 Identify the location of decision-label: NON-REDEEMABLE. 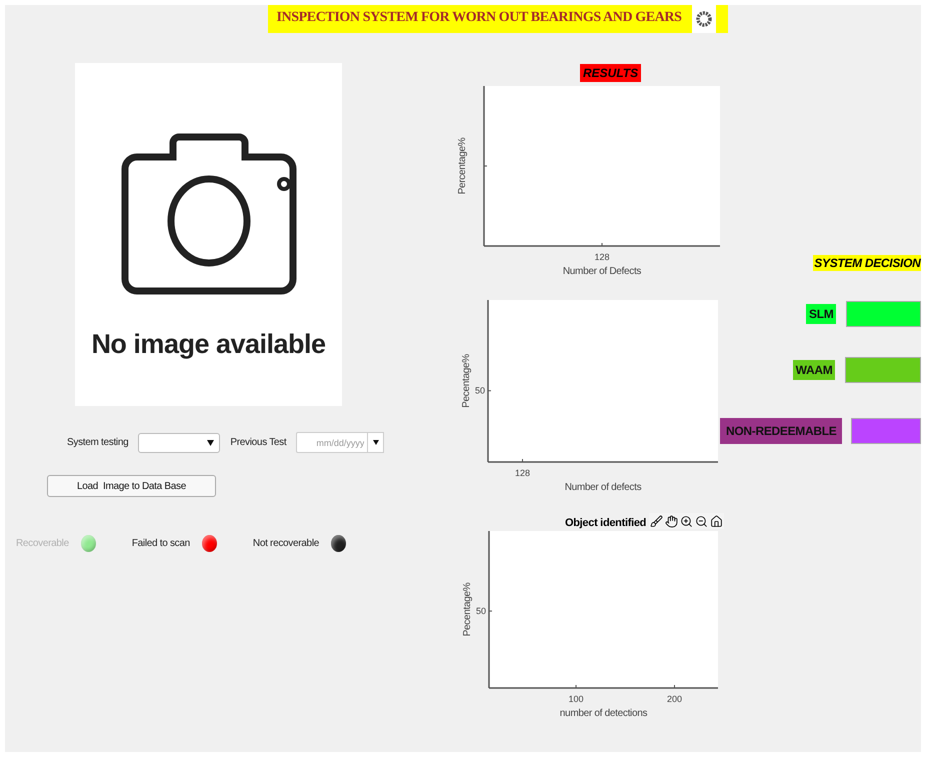
(781, 431).